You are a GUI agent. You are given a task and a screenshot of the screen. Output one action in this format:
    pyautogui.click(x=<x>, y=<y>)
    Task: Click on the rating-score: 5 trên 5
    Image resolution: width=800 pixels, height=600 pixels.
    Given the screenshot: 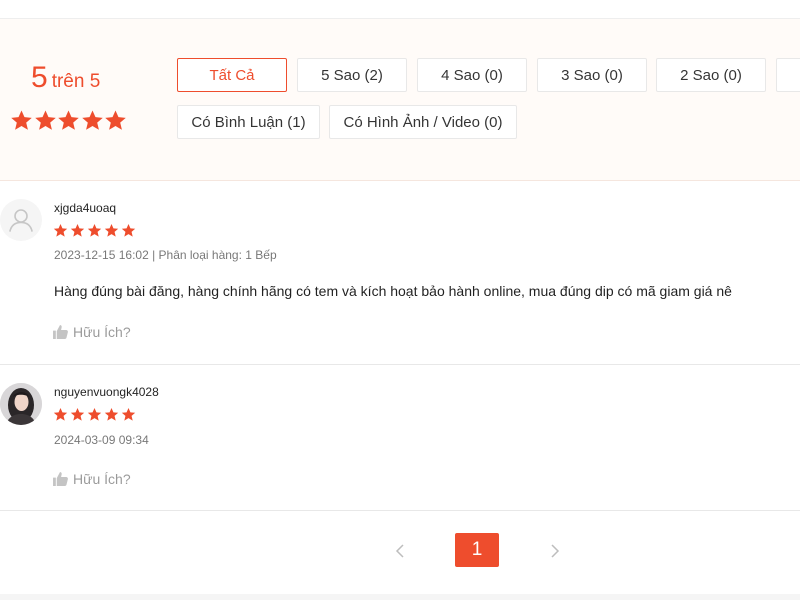 What is the action you would take?
    pyautogui.click(x=65, y=78)
    